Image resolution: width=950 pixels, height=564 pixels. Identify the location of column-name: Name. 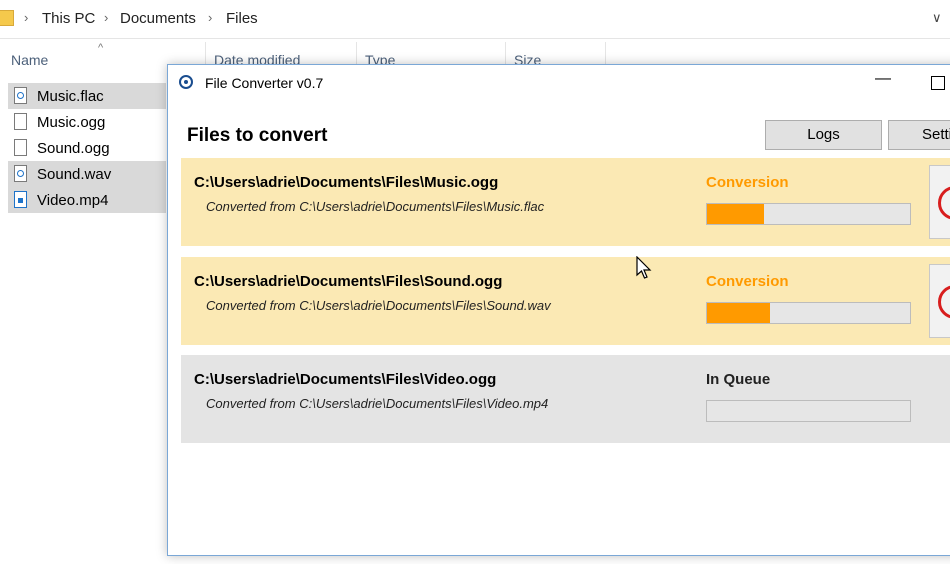
(29, 60).